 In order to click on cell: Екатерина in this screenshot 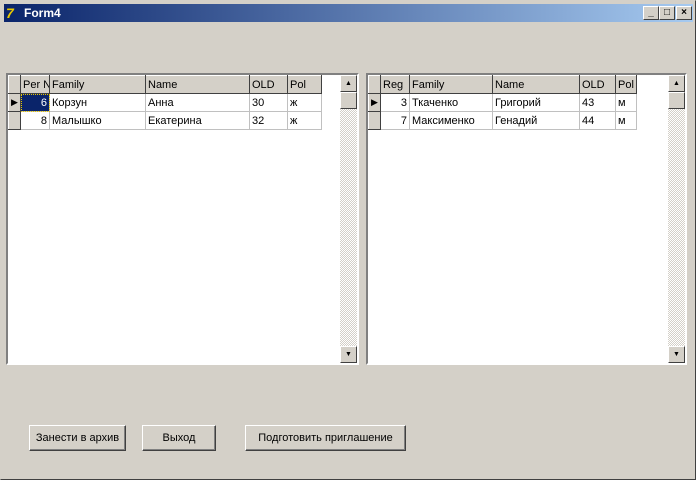, I will do `click(197, 120)`.